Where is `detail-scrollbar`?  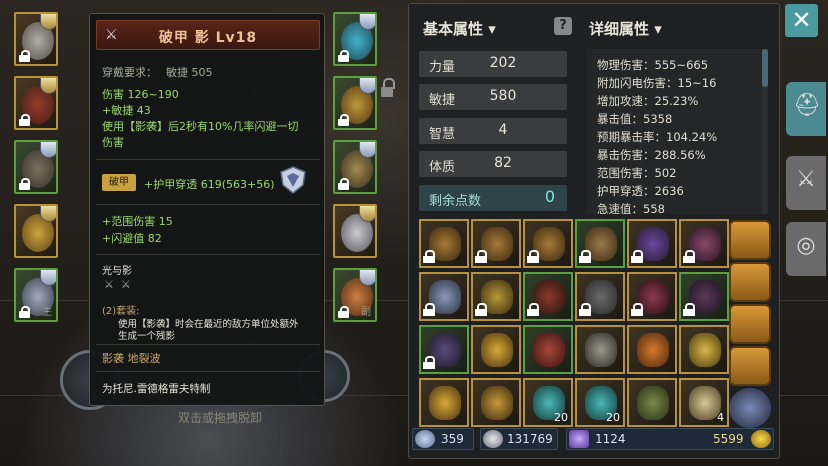 detail-scrollbar is located at coordinates (765, 131).